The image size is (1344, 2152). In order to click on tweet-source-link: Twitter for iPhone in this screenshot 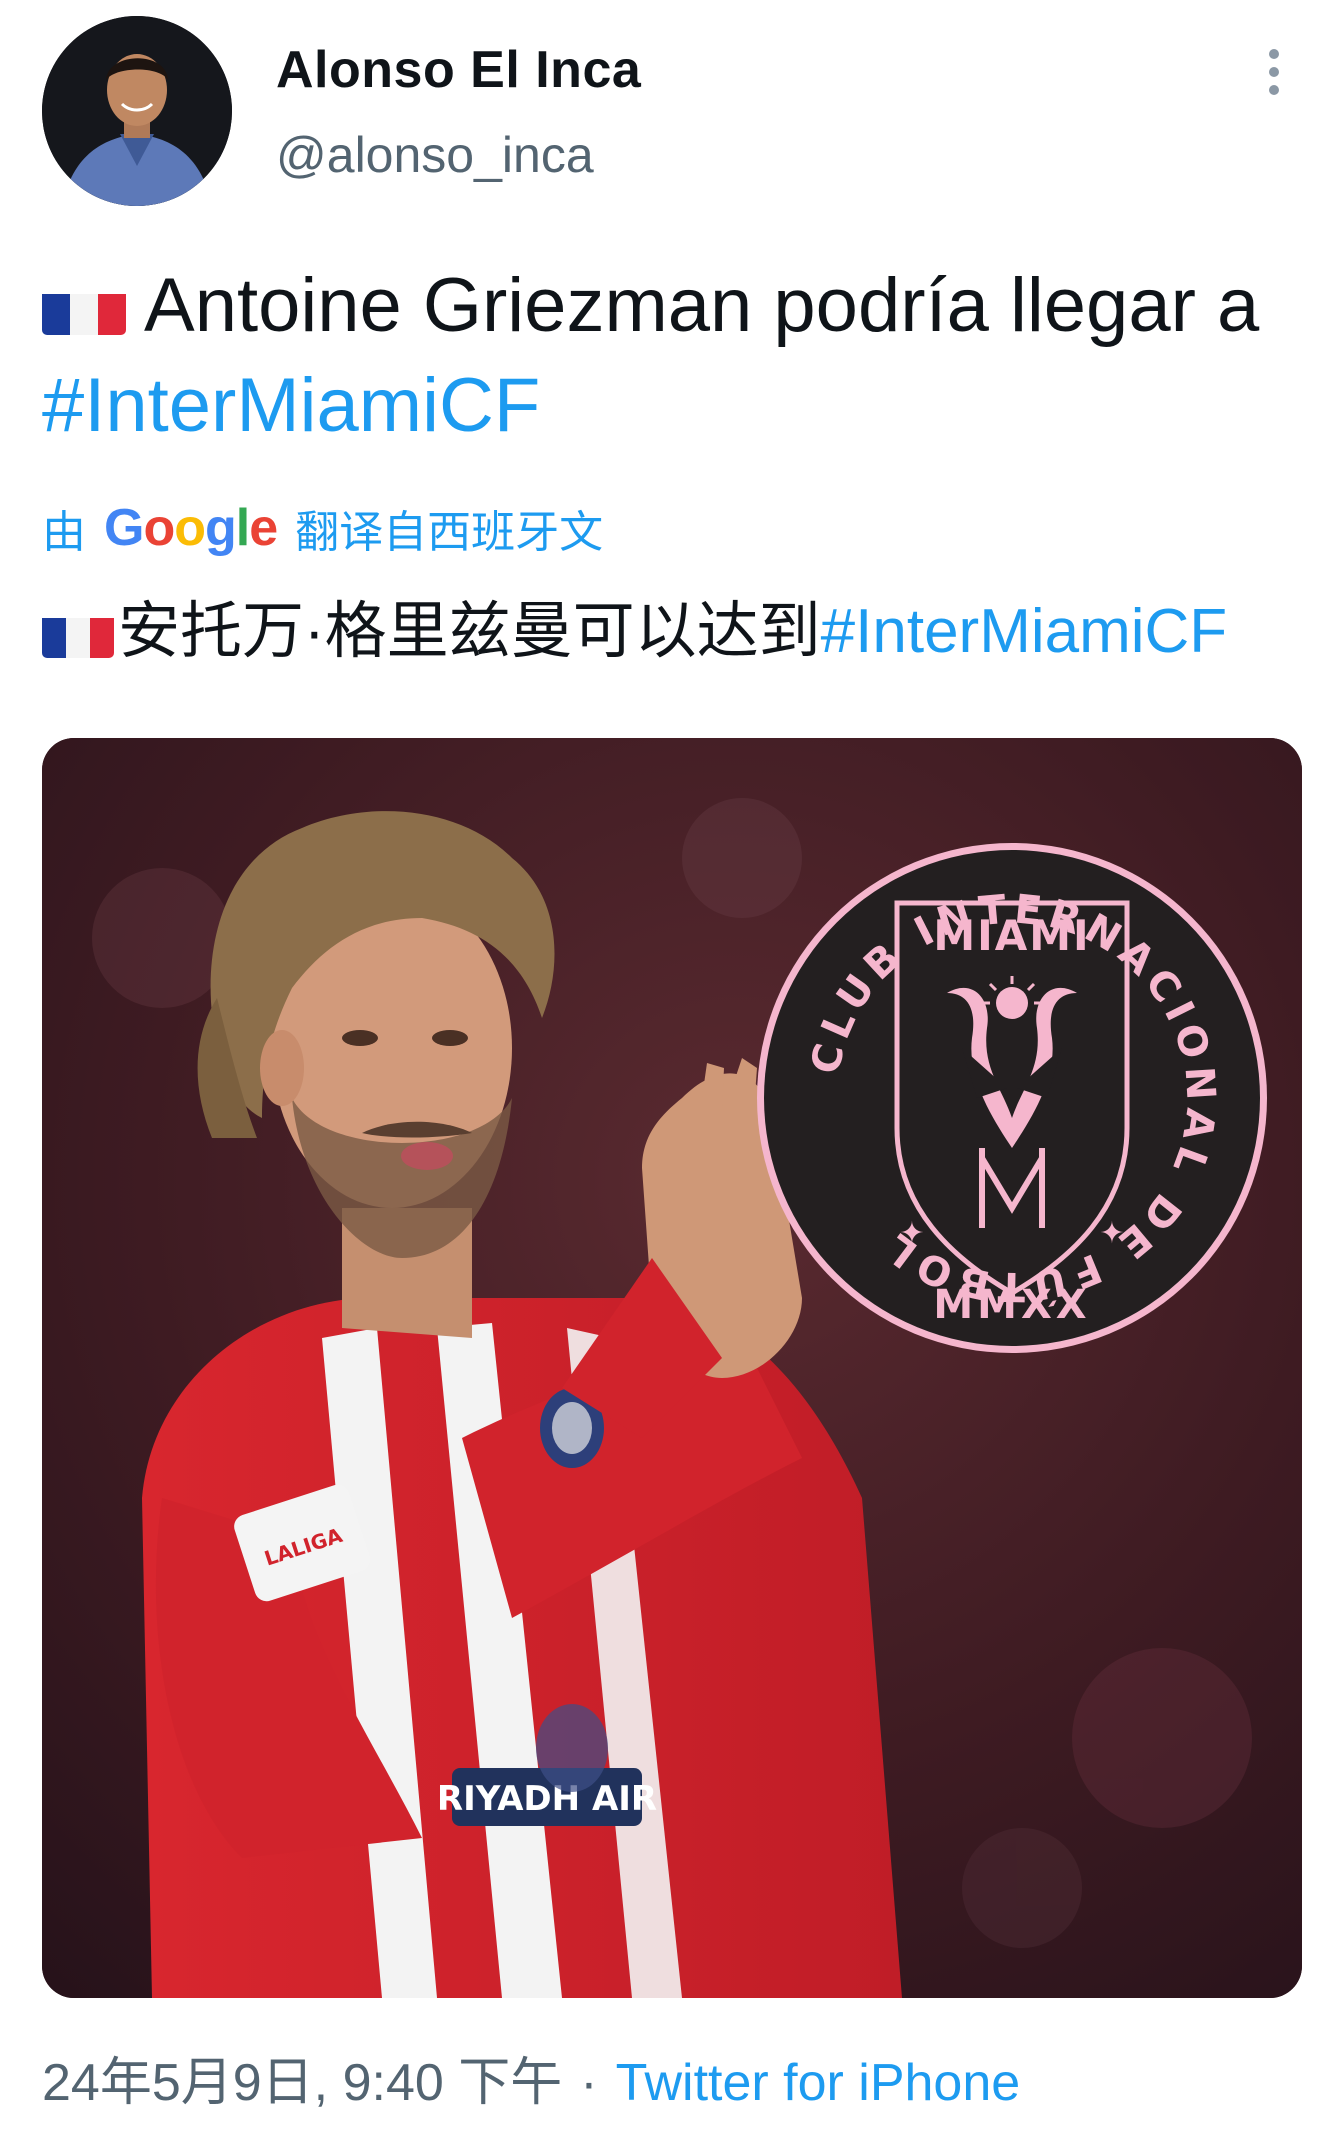, I will do `click(818, 2083)`.